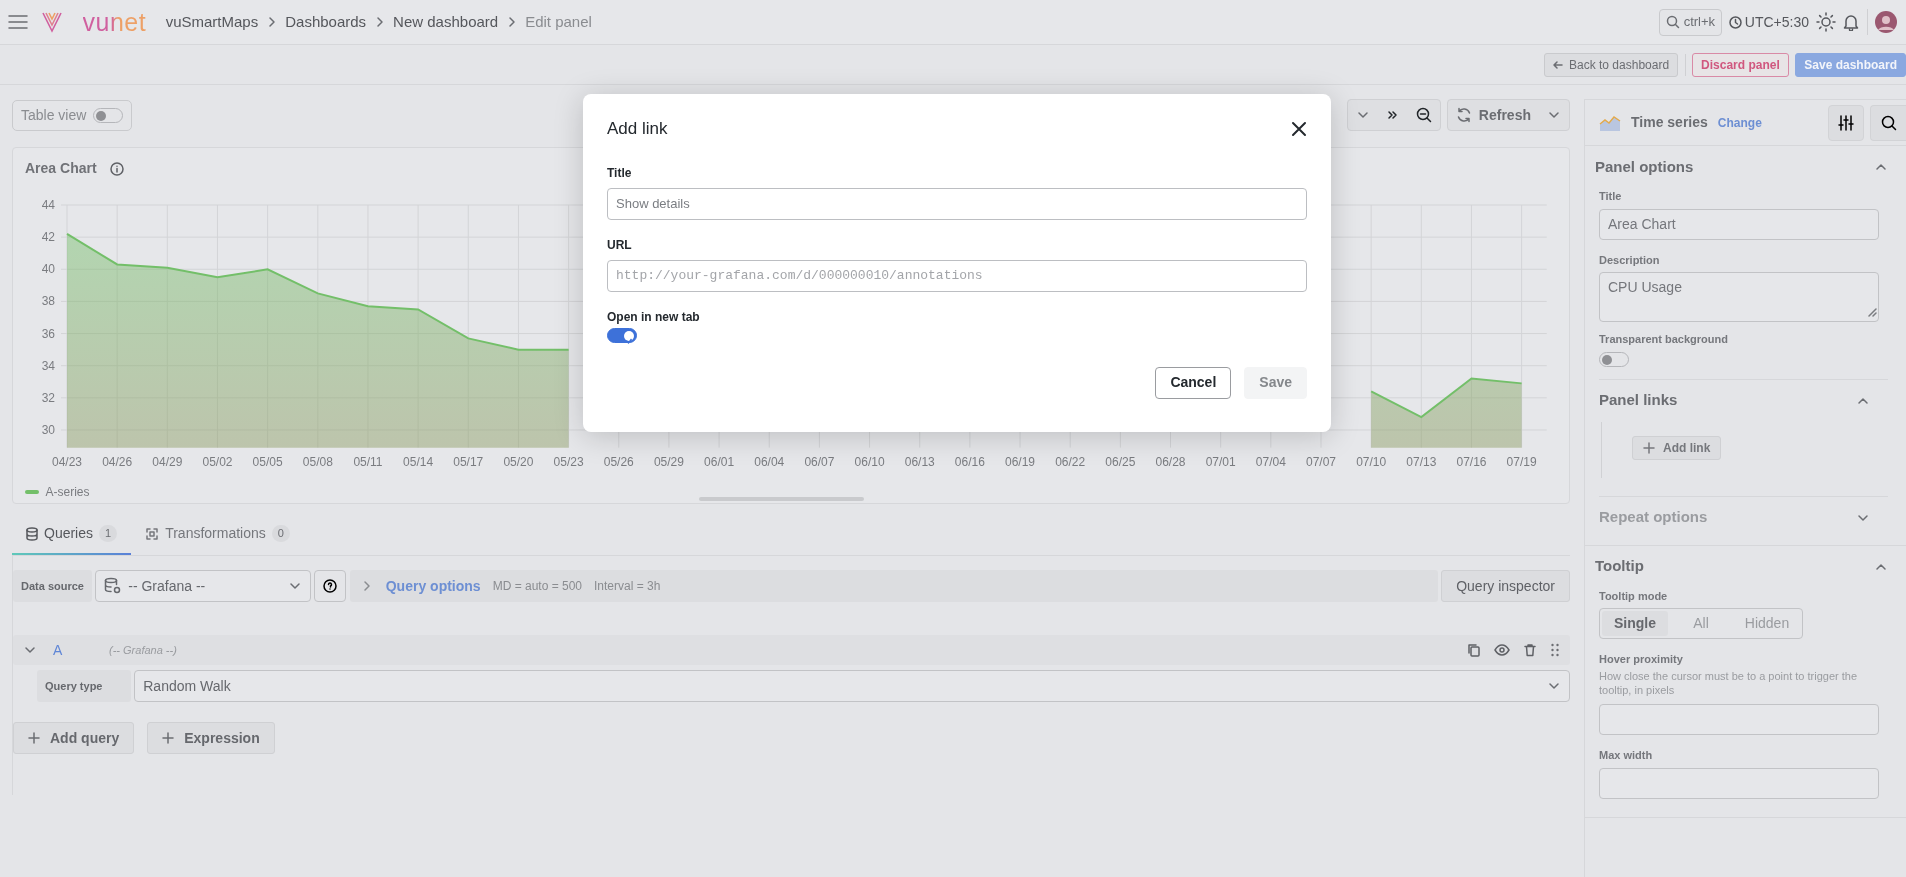 The height and width of the screenshot is (877, 1906). What do you see at coordinates (1505, 586) in the screenshot?
I see `query-inspector-button: Query inspector` at bounding box center [1505, 586].